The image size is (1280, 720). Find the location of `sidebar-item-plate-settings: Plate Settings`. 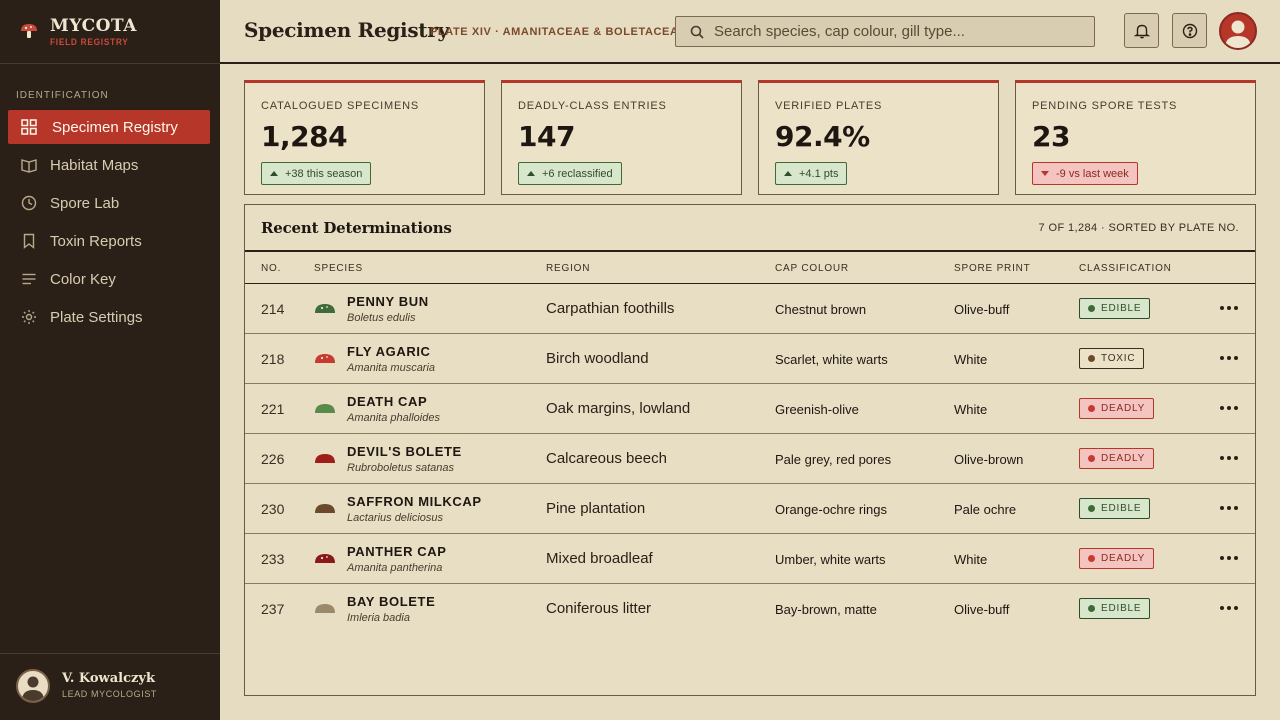

sidebar-item-plate-settings: Plate Settings is located at coordinates (109, 317).